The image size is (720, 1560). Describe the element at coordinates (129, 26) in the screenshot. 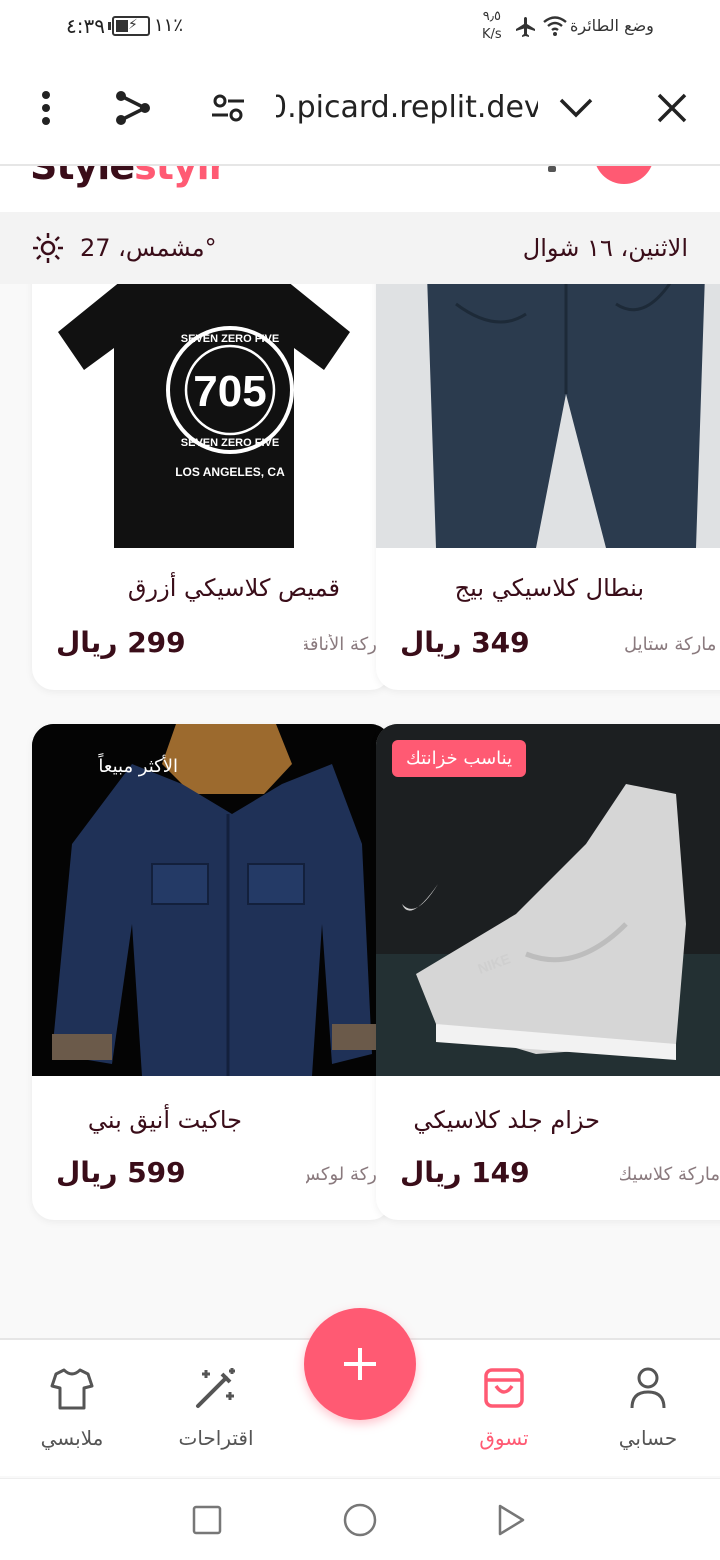

I see `battery-icon: ⚡` at that location.